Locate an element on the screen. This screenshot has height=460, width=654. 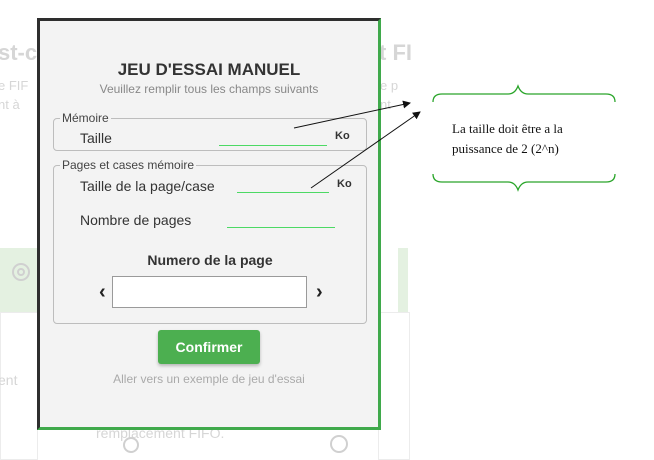
page-count-label: Nombre de pages is located at coordinates (136, 220).